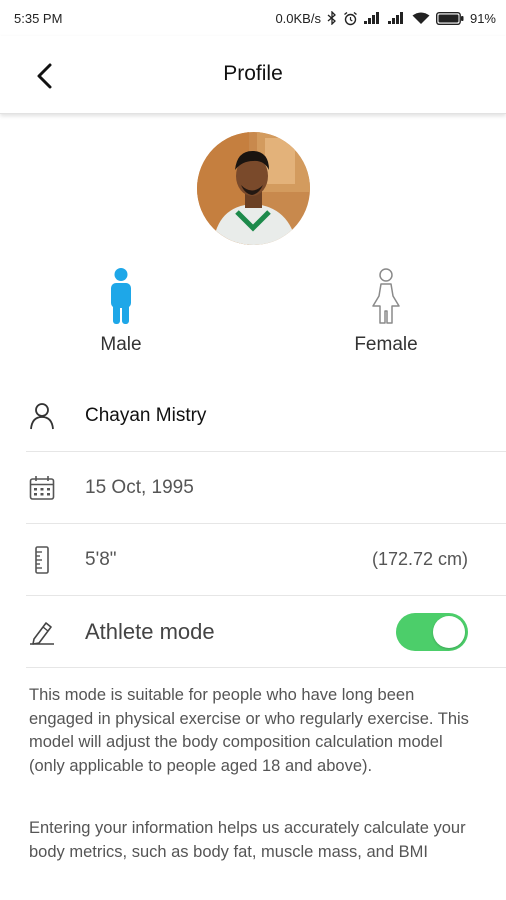 The width and height of the screenshot is (506, 900). What do you see at coordinates (121, 296) in the screenshot?
I see `male-icon` at bounding box center [121, 296].